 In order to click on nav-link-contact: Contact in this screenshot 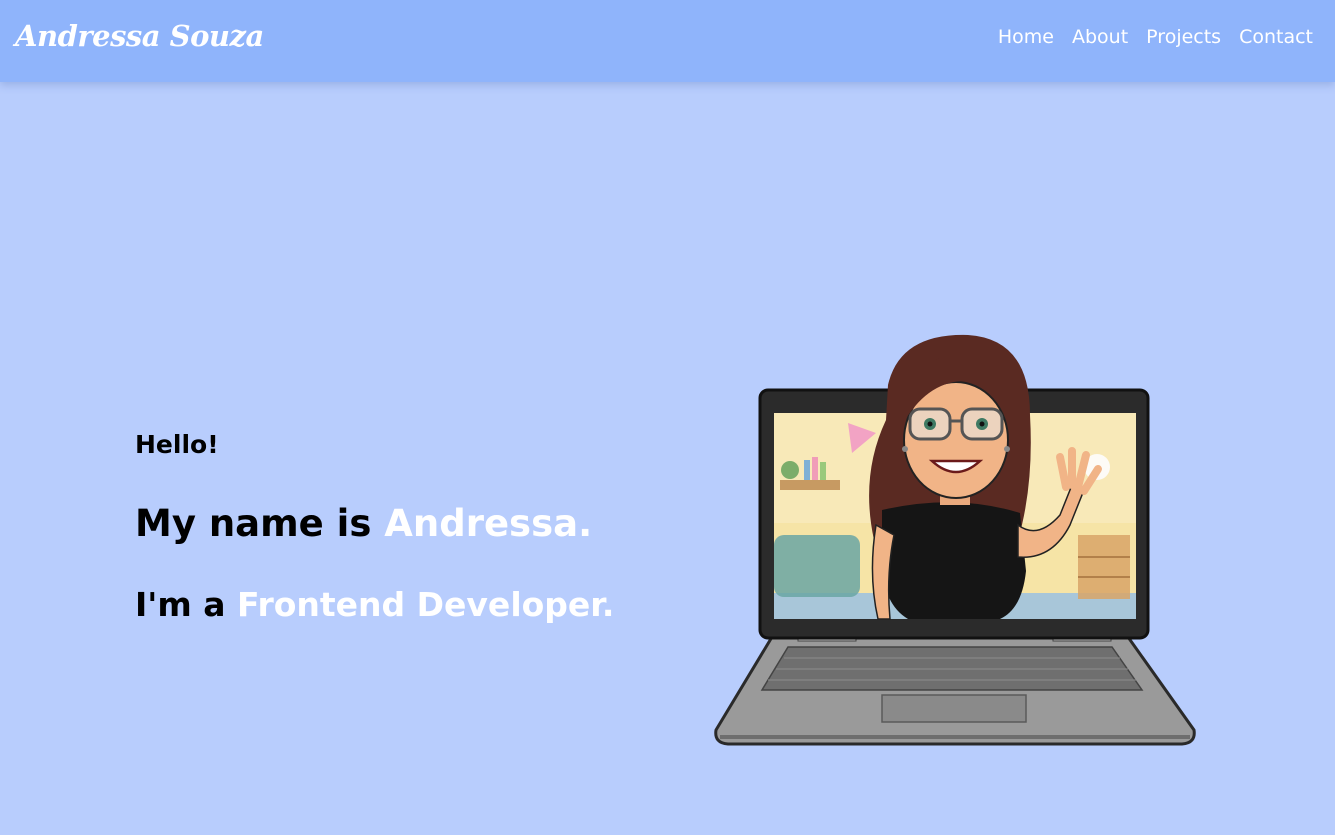, I will do `click(1276, 37)`.